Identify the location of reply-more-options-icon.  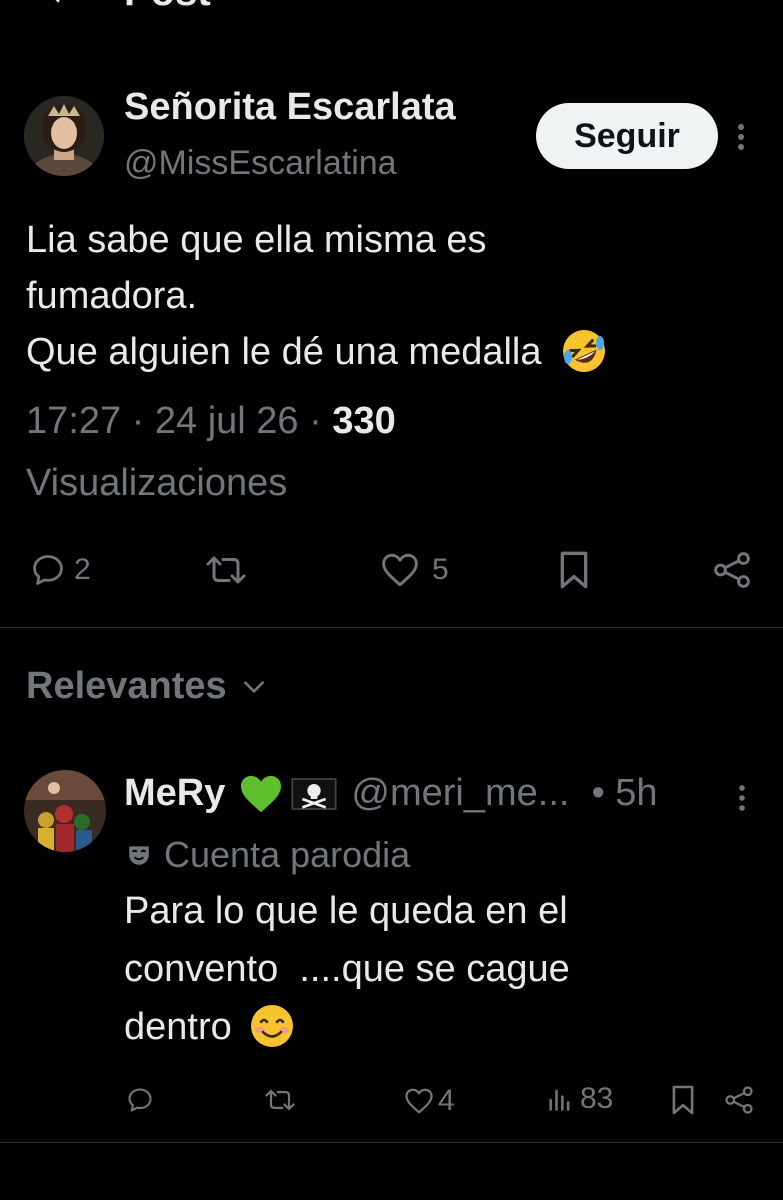
(742, 798).